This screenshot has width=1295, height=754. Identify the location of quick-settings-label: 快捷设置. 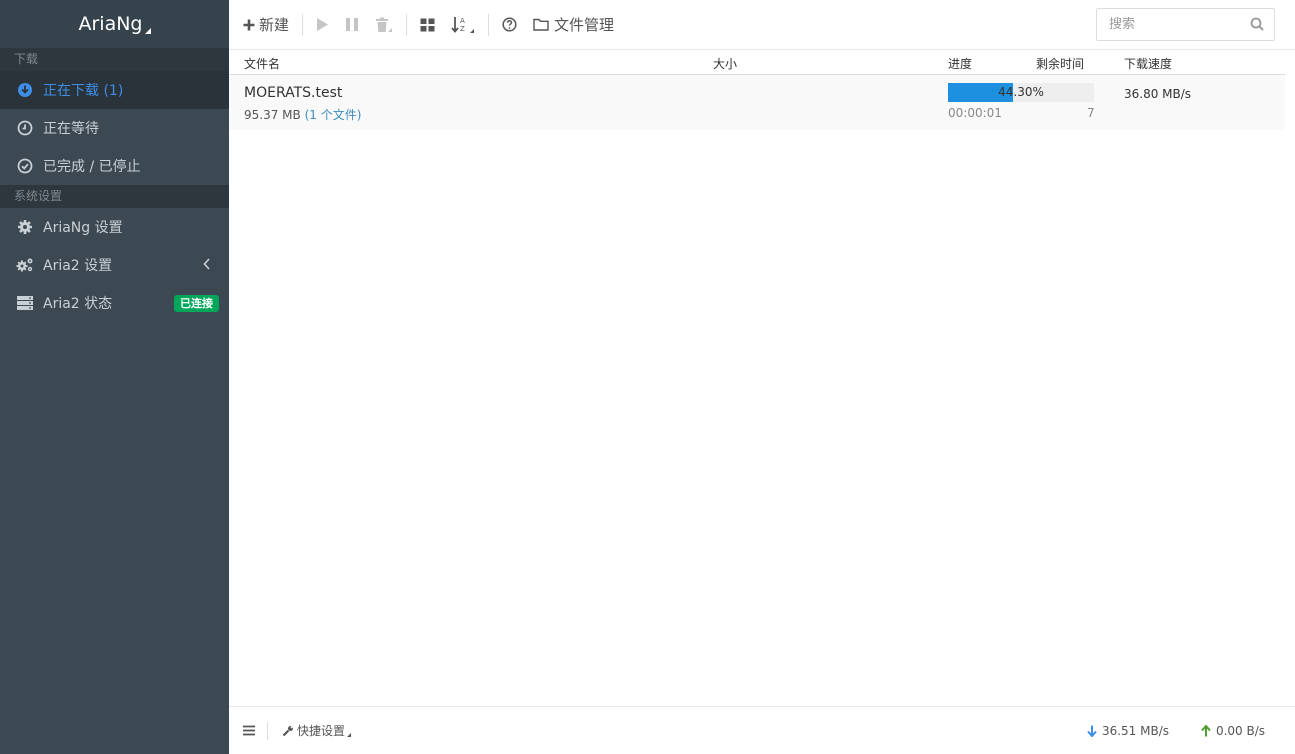
(321, 731).